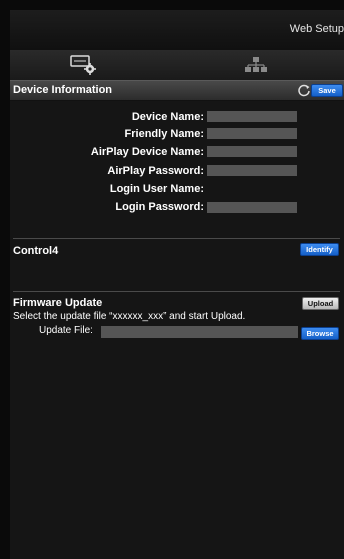 The width and height of the screenshot is (344, 559). Describe the element at coordinates (252, 207) in the screenshot. I see `login-password-input` at that location.